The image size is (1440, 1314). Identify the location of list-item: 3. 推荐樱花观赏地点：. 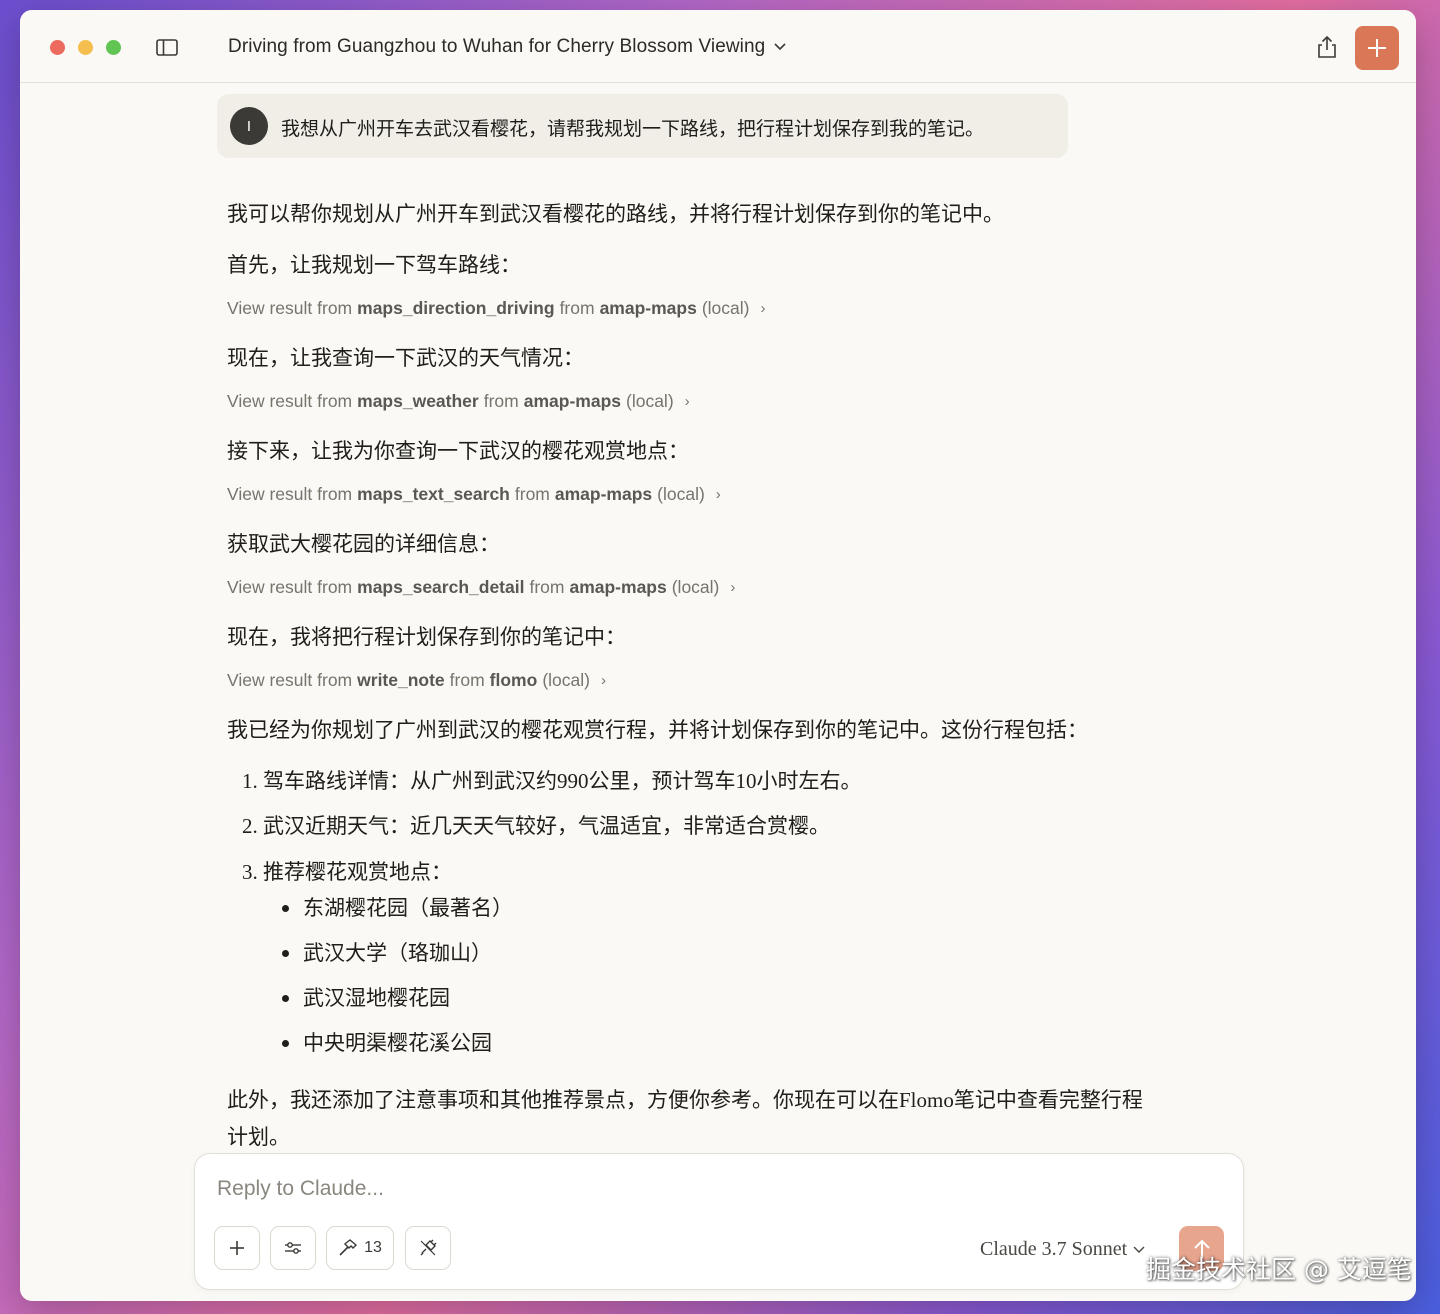
(347, 872).